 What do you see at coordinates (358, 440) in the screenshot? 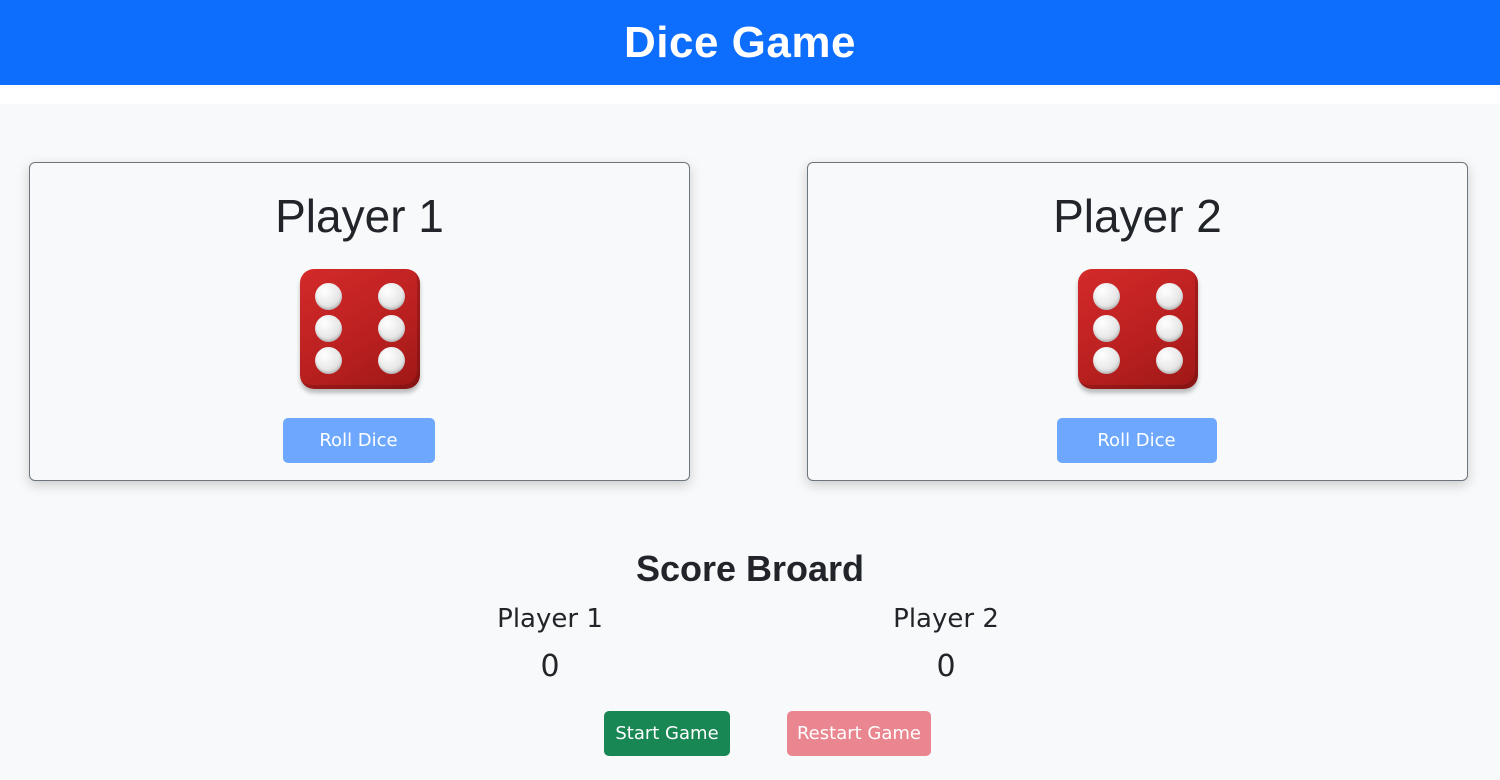
I see `player-1-roll-button: Roll Dice` at bounding box center [358, 440].